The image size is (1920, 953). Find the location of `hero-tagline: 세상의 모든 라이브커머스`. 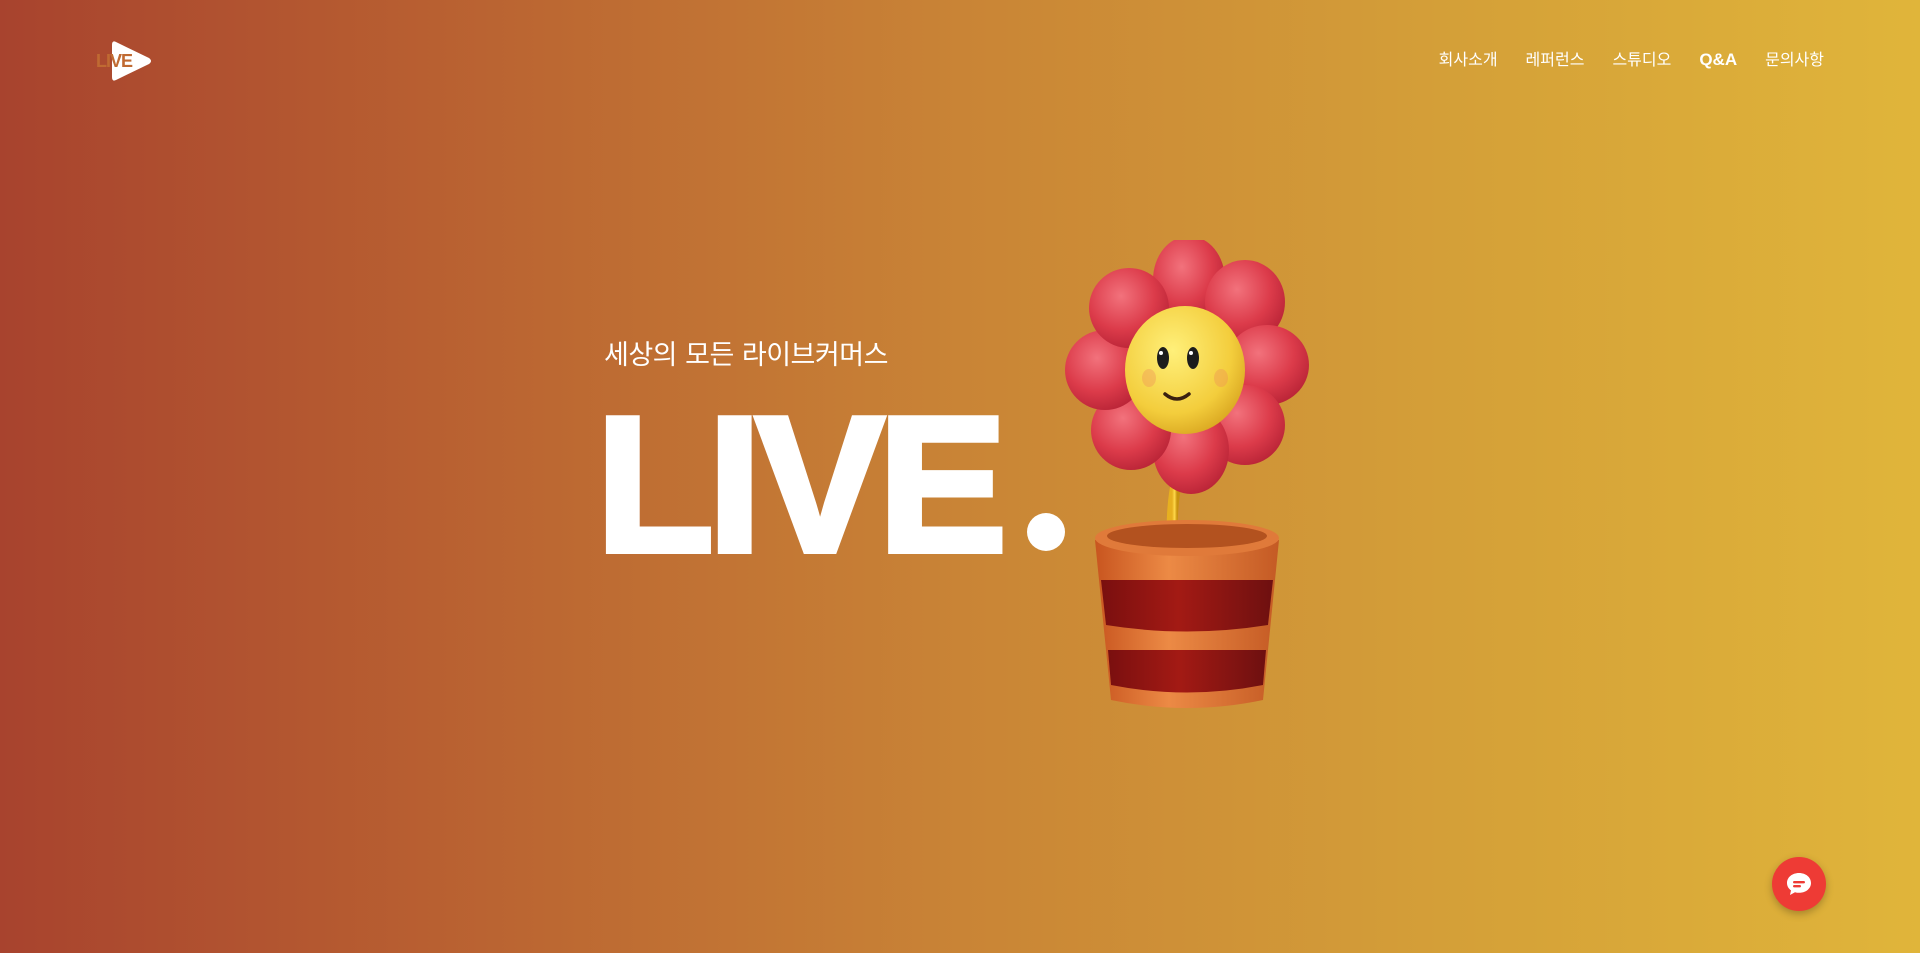

hero-tagline: 세상의 모든 라이브커머스 is located at coordinates (746, 355).